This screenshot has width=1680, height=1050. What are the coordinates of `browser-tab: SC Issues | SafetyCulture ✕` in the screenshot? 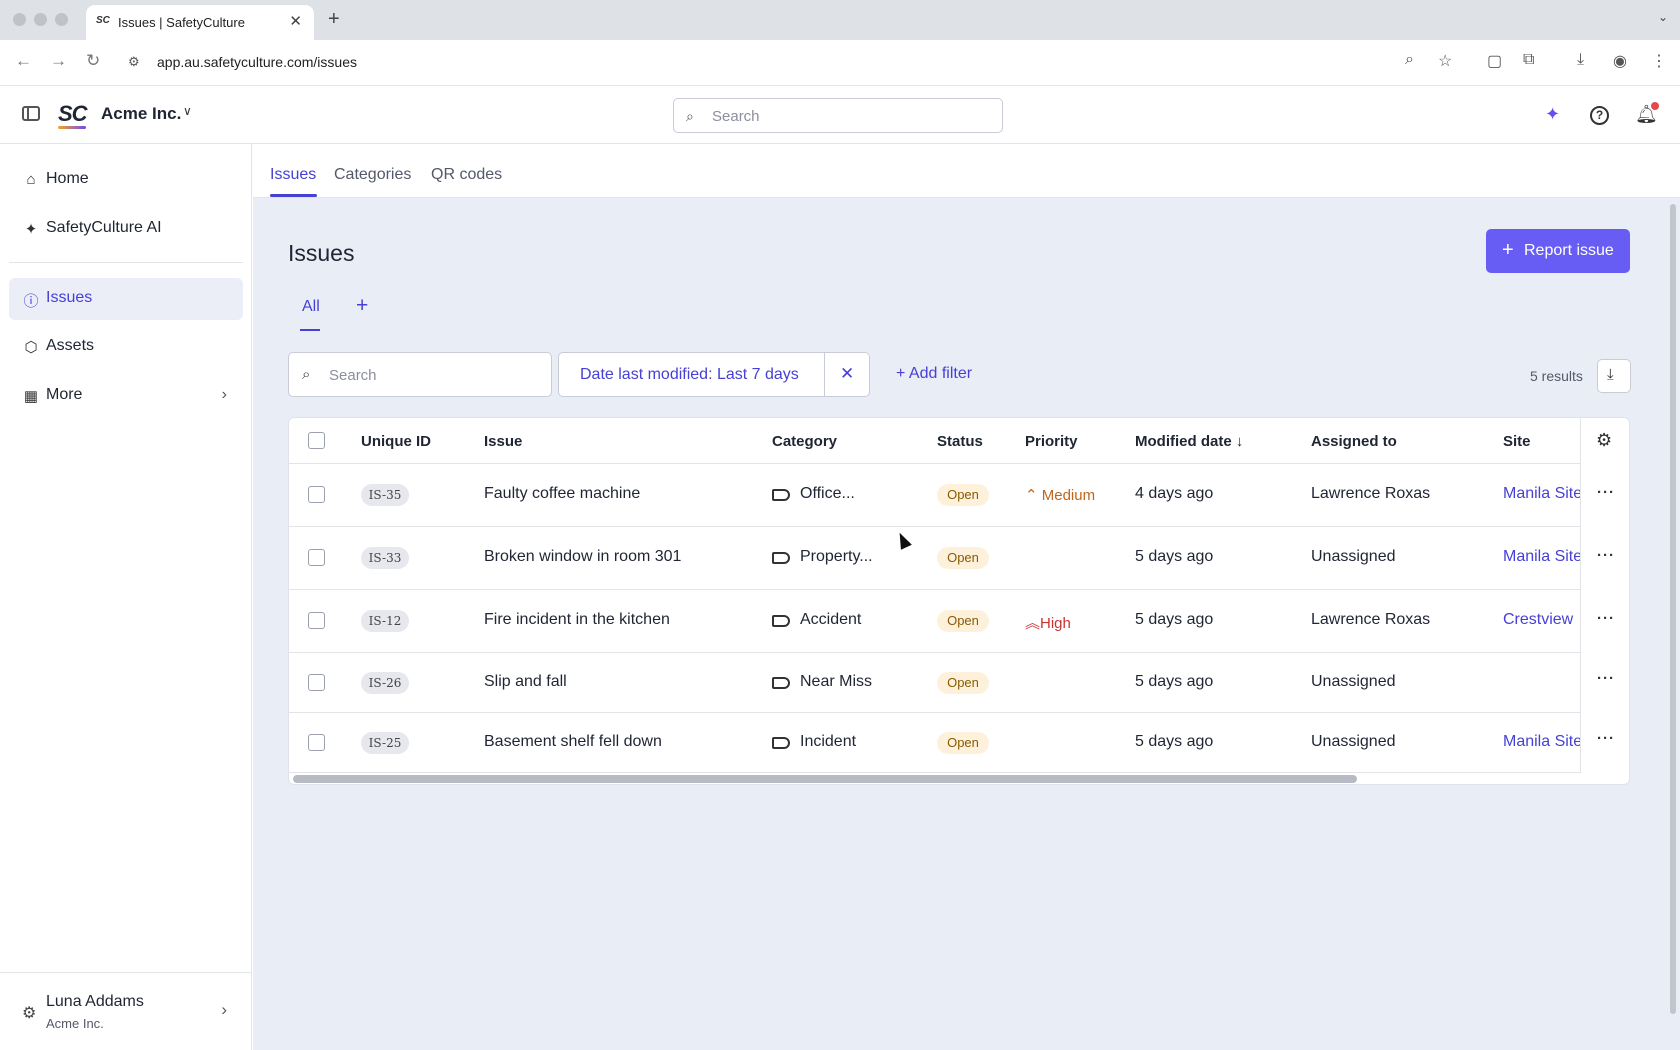 It's located at (200, 22).